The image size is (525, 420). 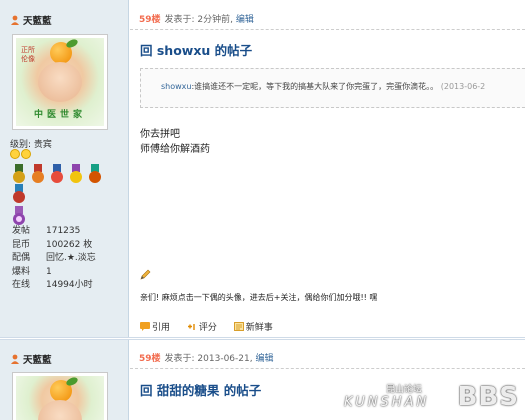 What do you see at coordinates (431, 397) in the screenshot?
I see `site-watermark: 昆山论坛 KUNSHAN BBS` at bounding box center [431, 397].